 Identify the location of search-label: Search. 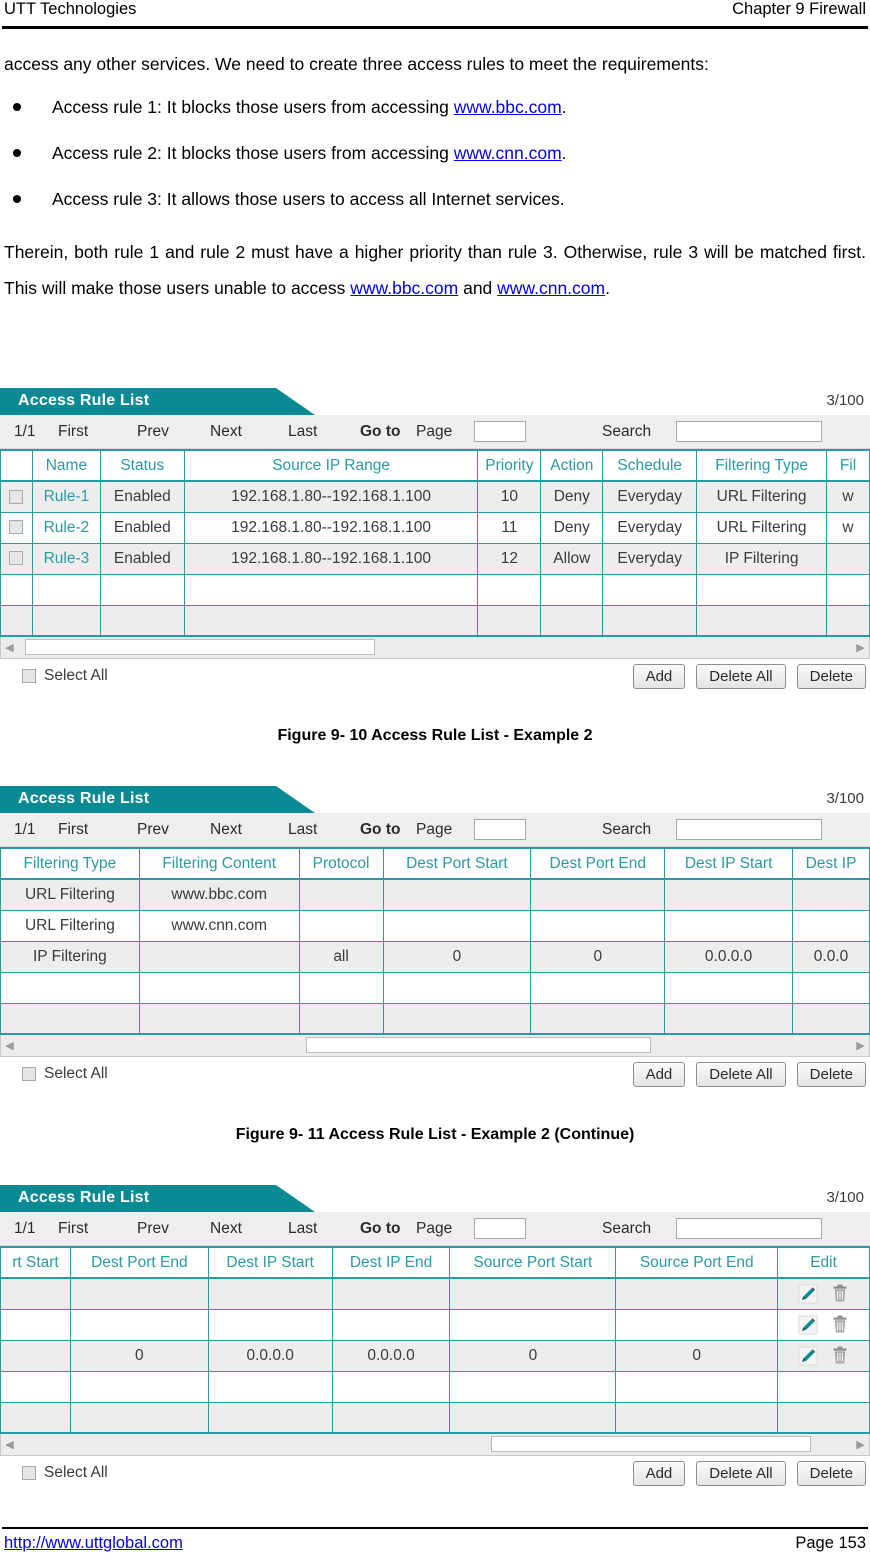
(627, 1228).